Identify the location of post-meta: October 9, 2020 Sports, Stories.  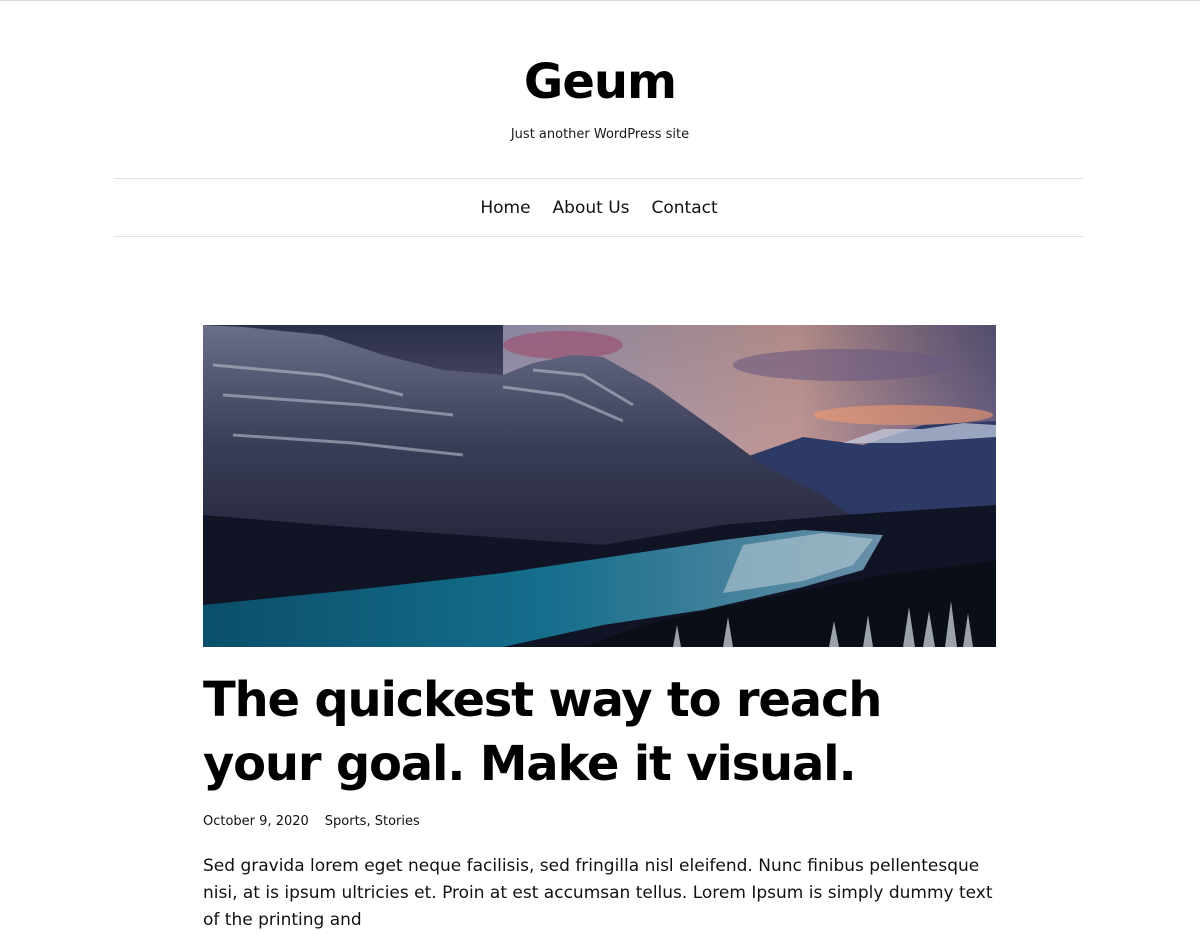
(311, 822).